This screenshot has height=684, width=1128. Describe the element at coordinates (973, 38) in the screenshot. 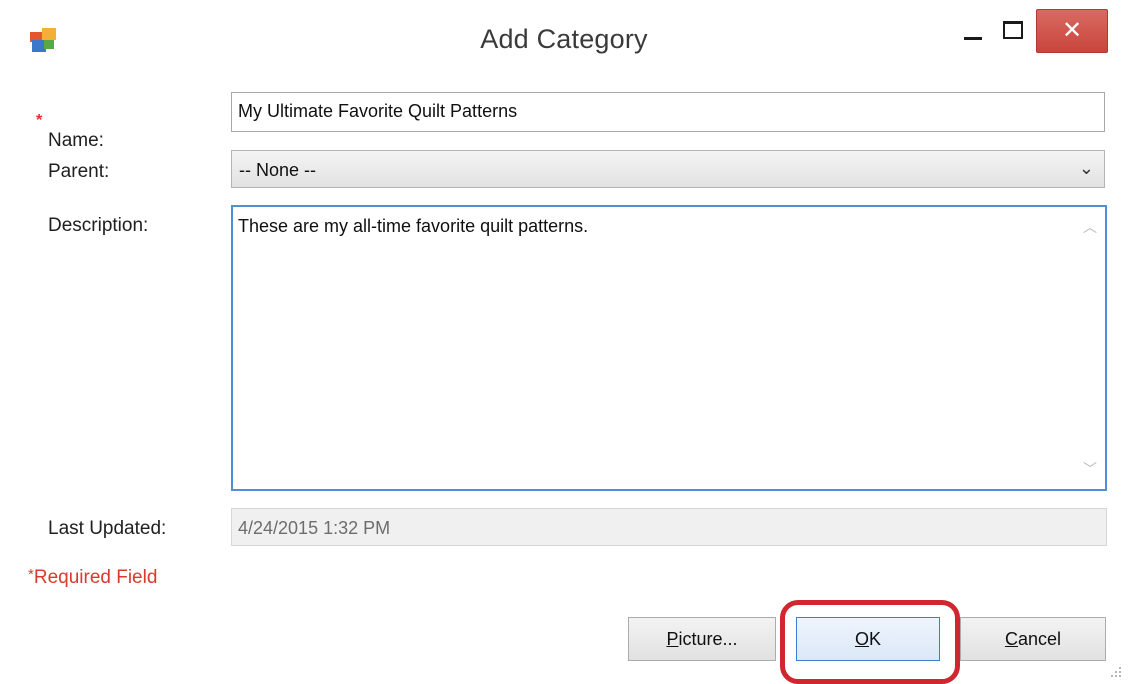

I see `minimize-icon` at that location.